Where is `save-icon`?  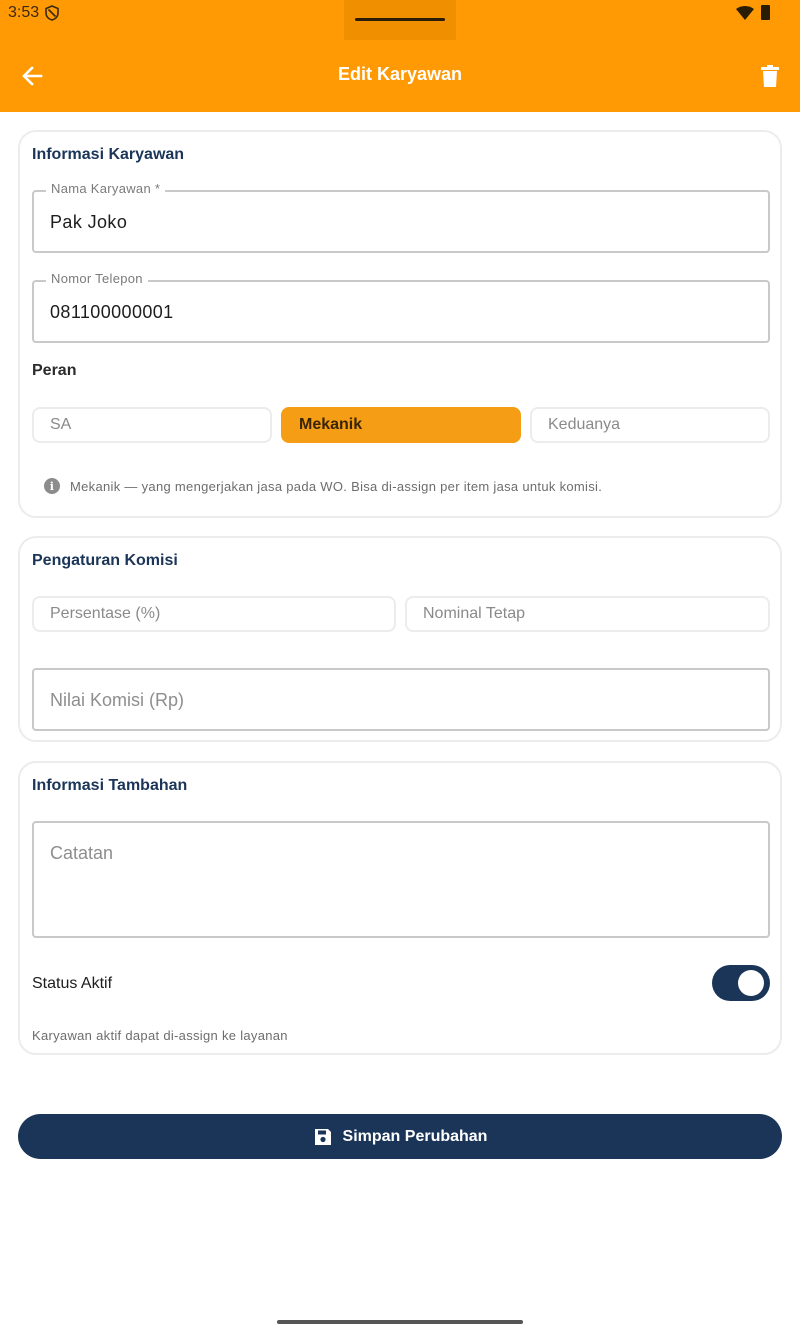 save-icon is located at coordinates (322, 1136).